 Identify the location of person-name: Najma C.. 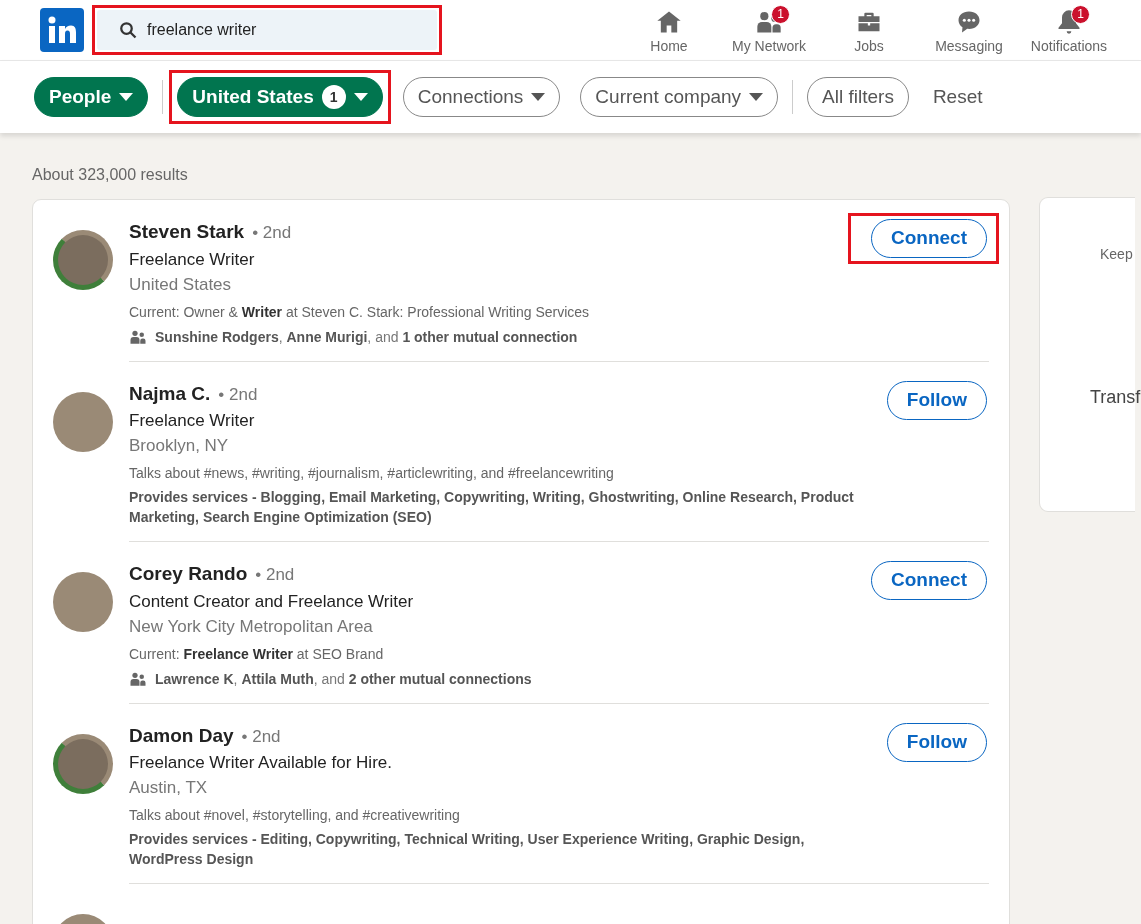
(170, 393).